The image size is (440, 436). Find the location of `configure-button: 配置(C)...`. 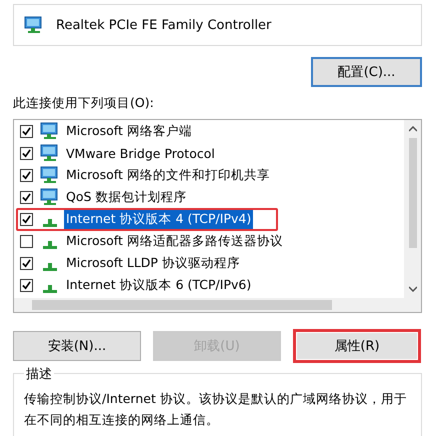

configure-button: 配置(C)... is located at coordinates (366, 72).